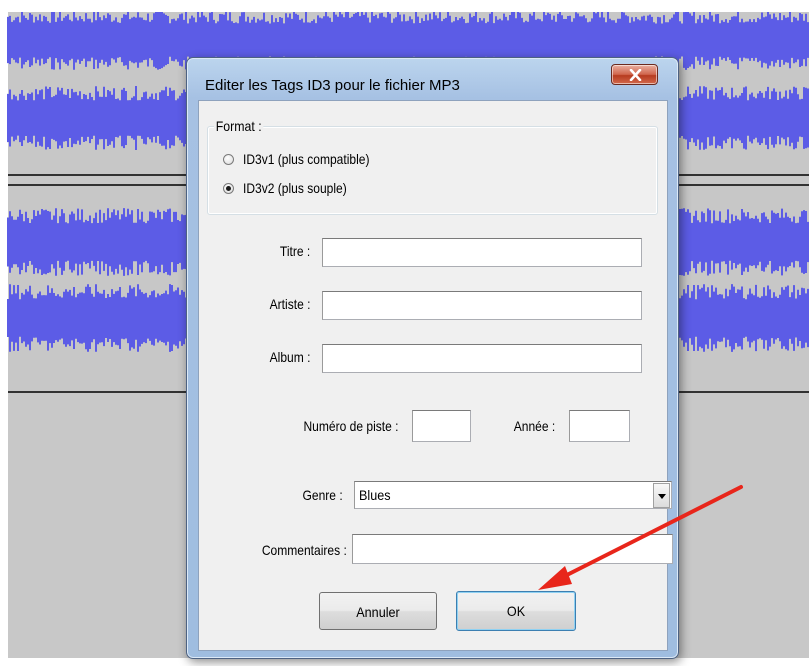  I want to click on ok-button: OK, so click(516, 611).